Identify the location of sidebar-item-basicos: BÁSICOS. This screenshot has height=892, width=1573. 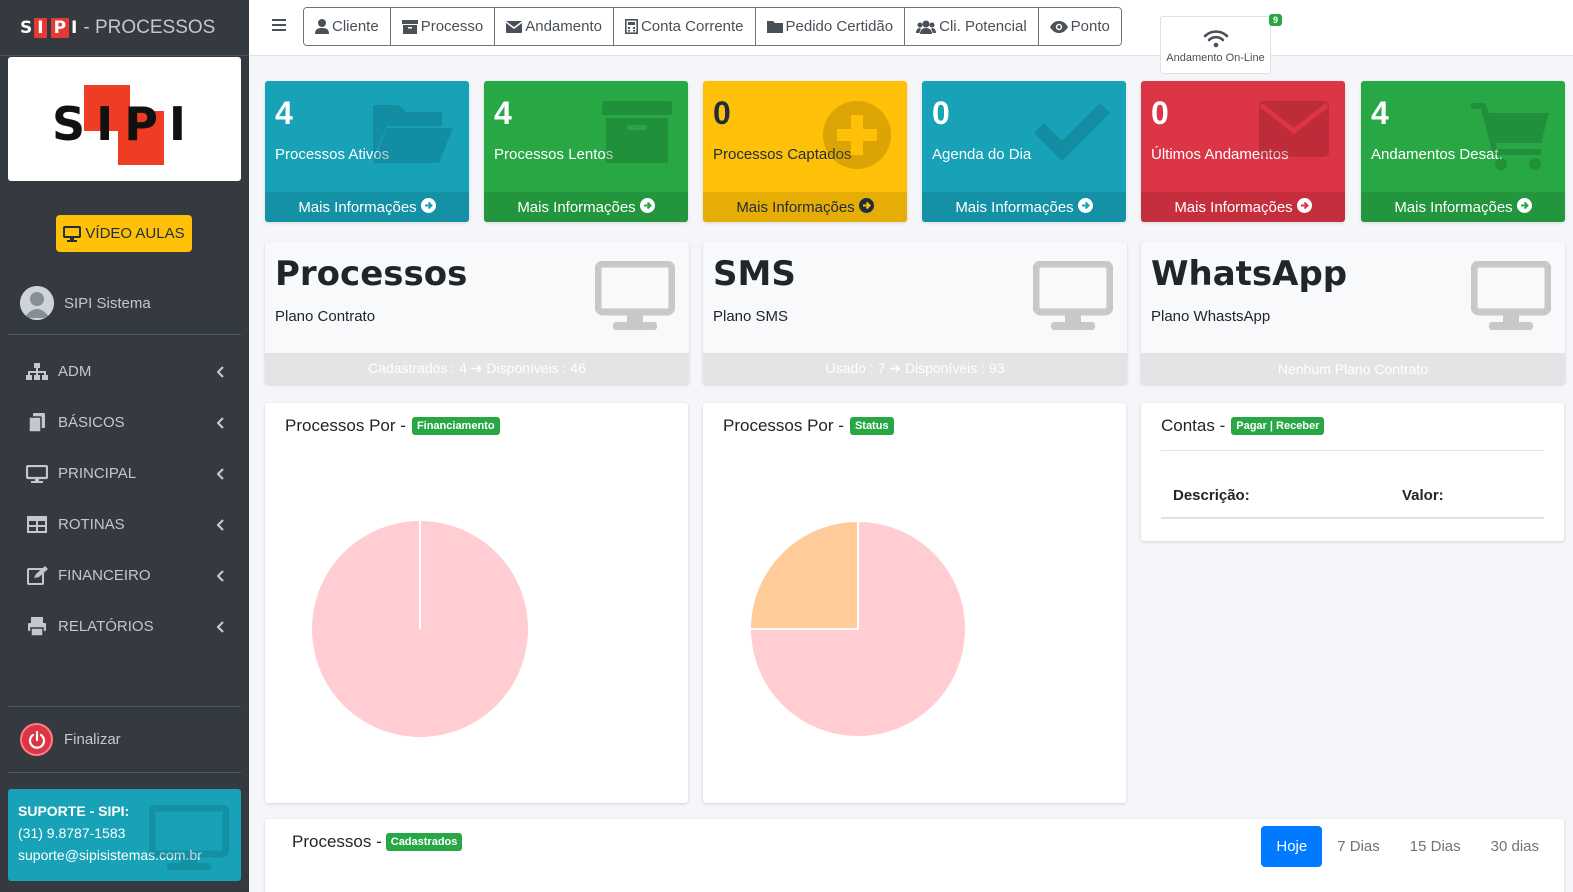
(124, 422).